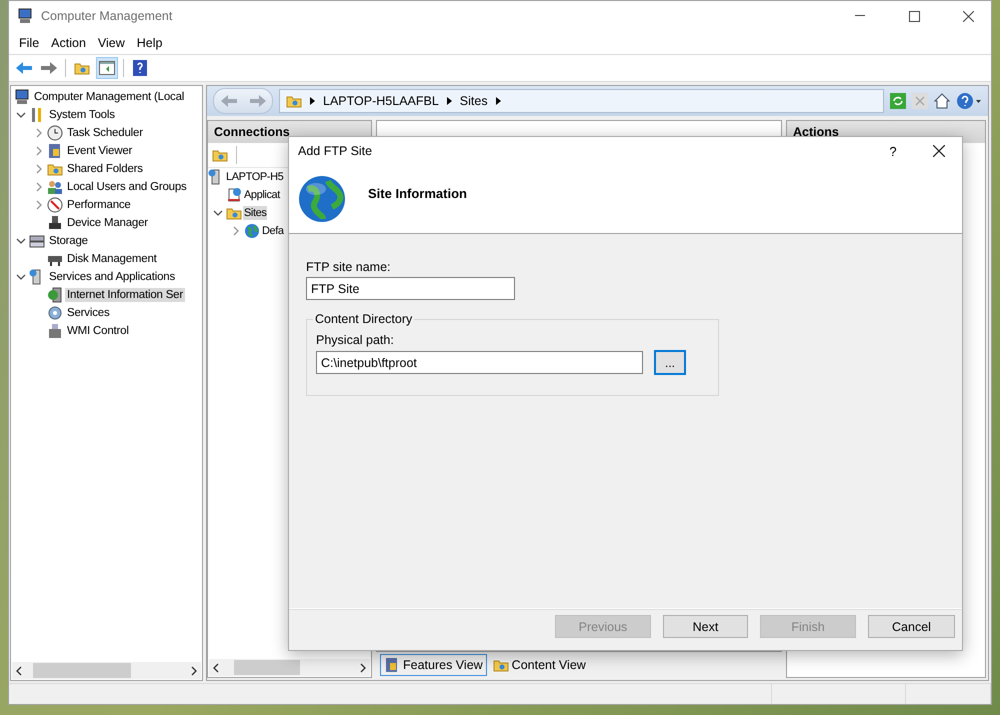 This screenshot has height=715, width=1000. What do you see at coordinates (127, 187) in the screenshot?
I see `tree-item: Local Users and Groups` at bounding box center [127, 187].